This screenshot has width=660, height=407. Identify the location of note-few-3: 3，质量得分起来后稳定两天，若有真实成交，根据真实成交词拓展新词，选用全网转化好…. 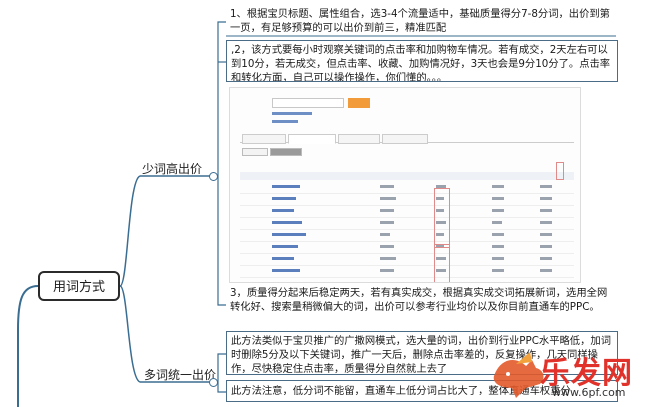
(419, 300).